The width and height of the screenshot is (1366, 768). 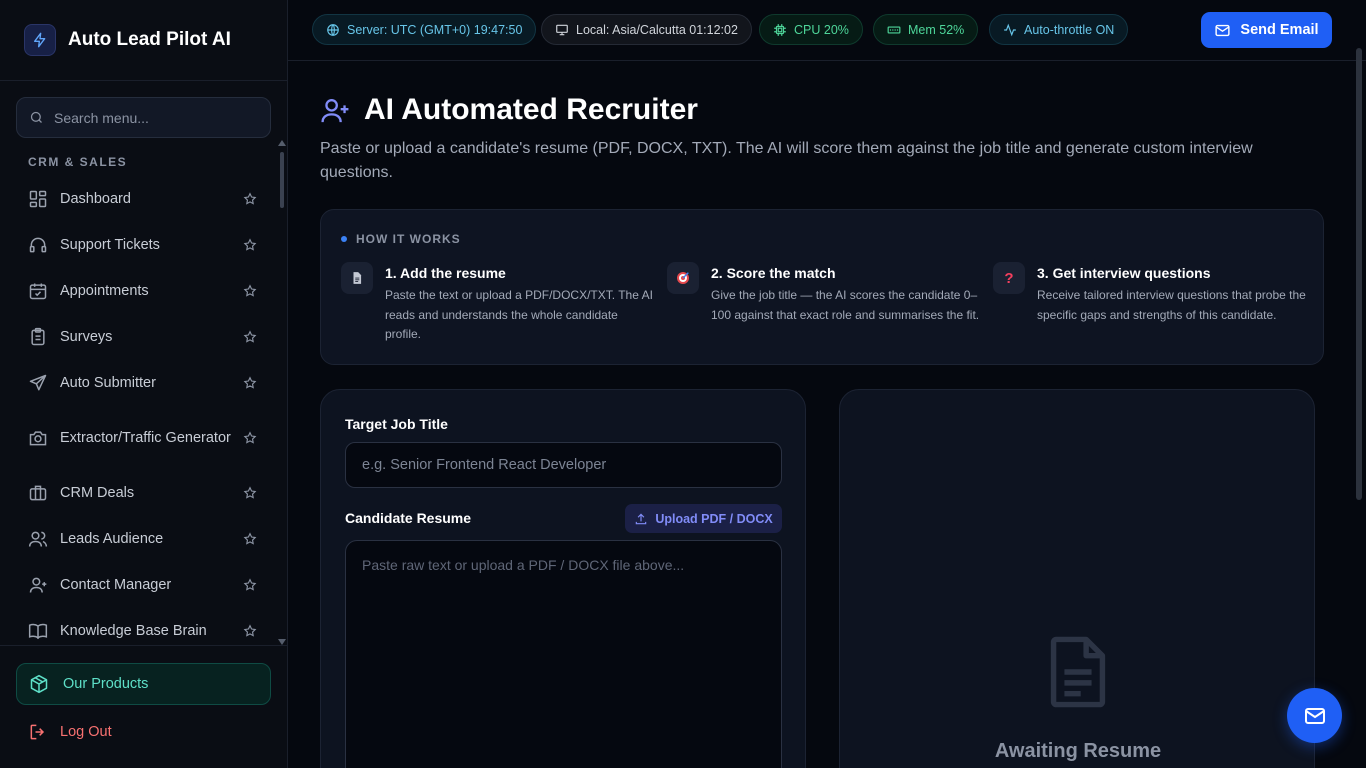 I want to click on sidebar-item-leads-audience: Leads Audience, so click(x=143, y=539).